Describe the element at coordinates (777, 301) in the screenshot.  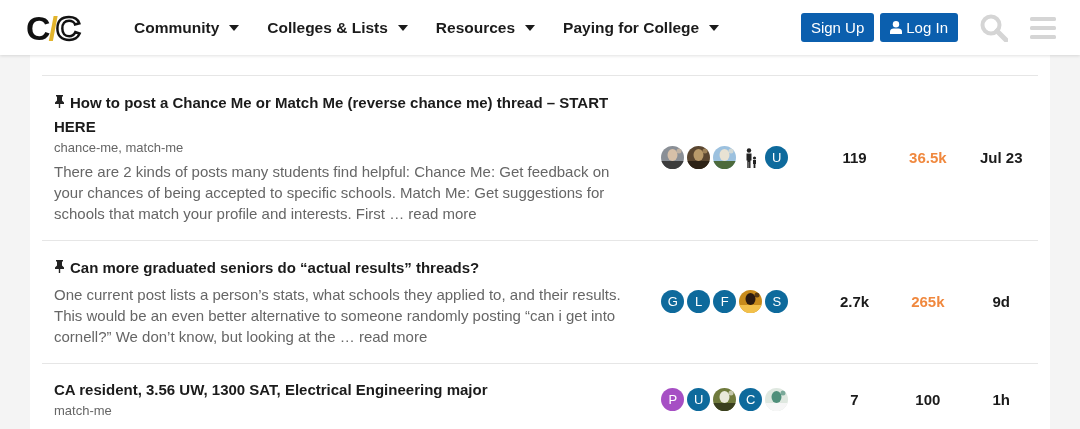
I see `user-avatar: S` at that location.